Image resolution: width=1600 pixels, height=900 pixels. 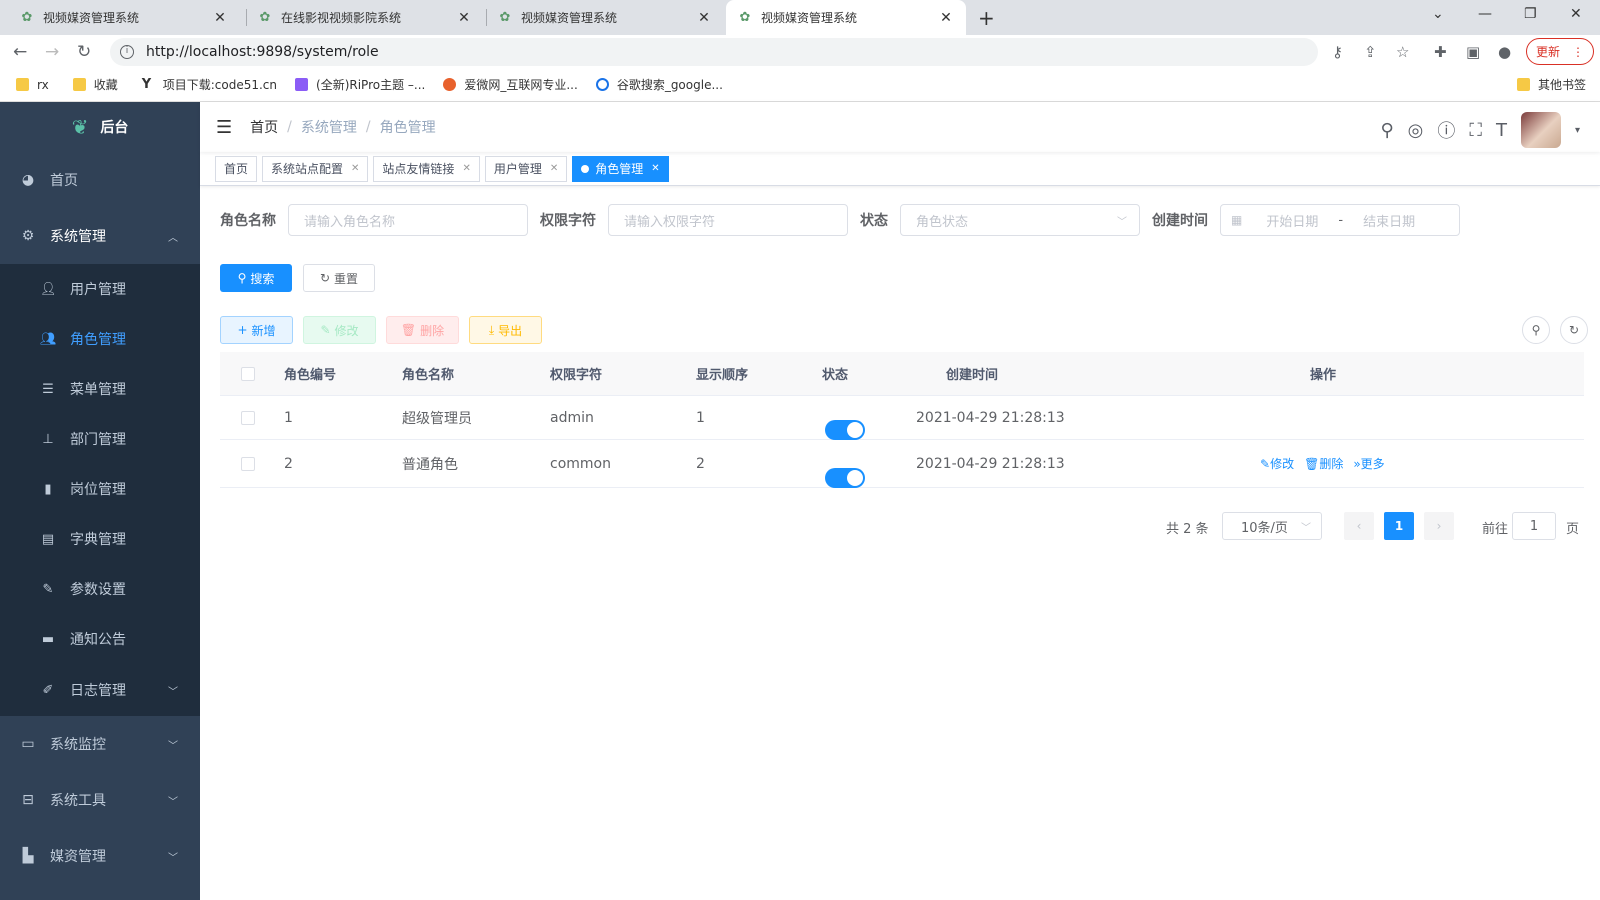 What do you see at coordinates (1277, 463) in the screenshot?
I see `row-edit-link: ✎修改` at bounding box center [1277, 463].